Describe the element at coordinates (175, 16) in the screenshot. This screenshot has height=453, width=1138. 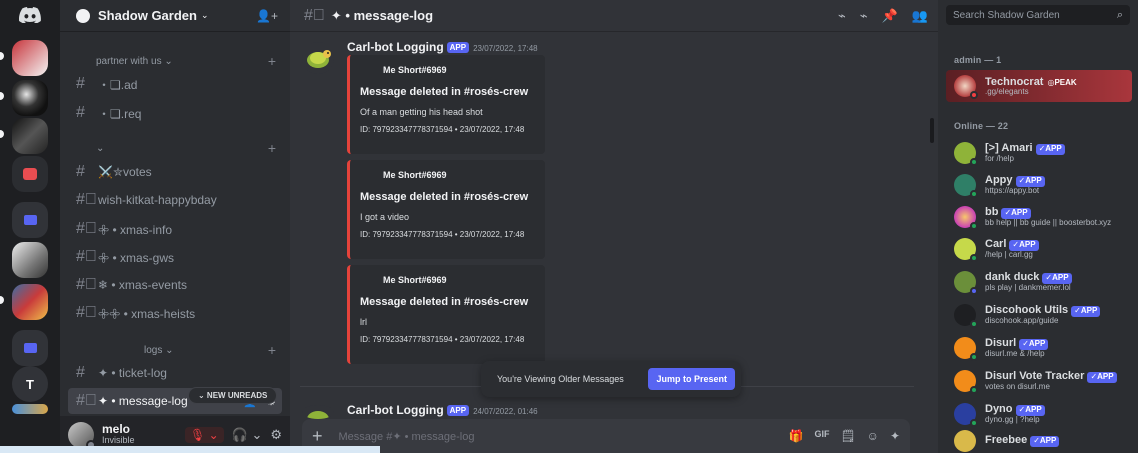
I see `guild-header: Shadow Garden ⌄ 👤+` at that location.